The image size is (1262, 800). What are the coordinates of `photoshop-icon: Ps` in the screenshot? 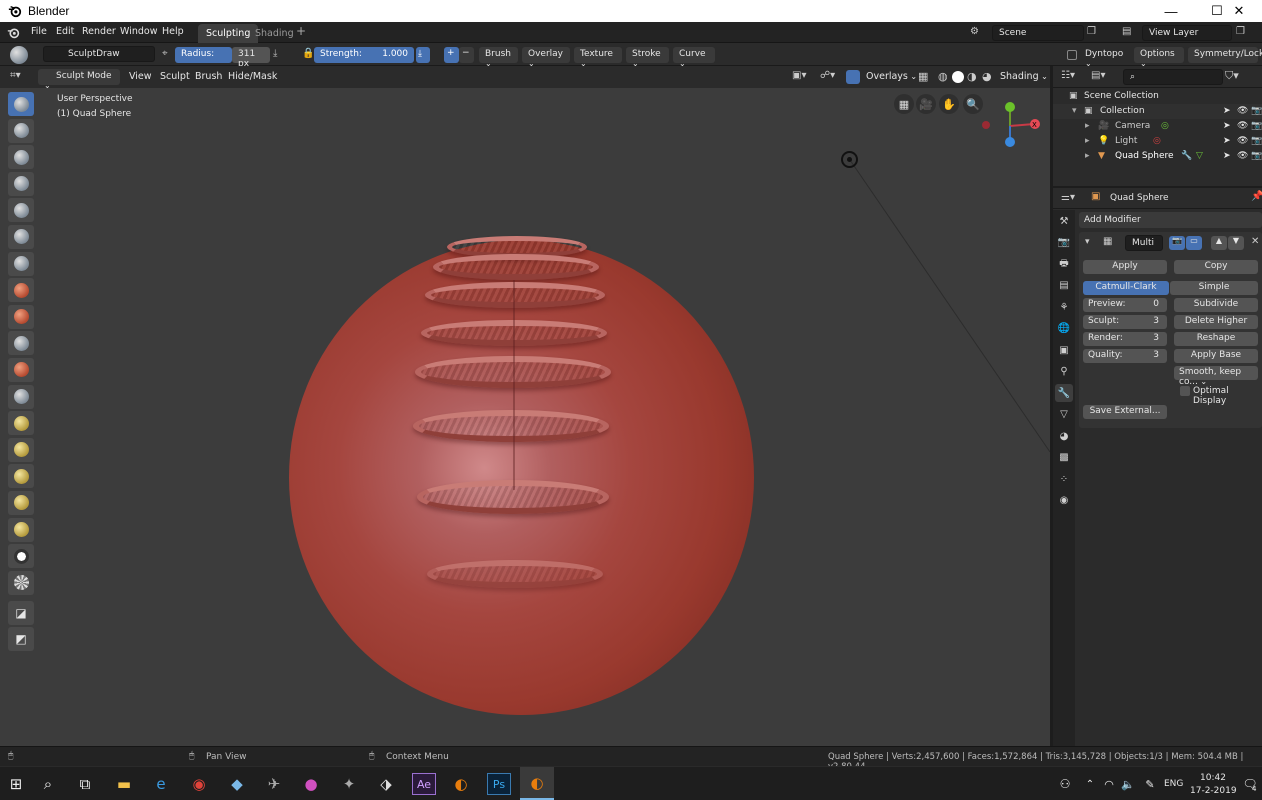 It's located at (499, 784).